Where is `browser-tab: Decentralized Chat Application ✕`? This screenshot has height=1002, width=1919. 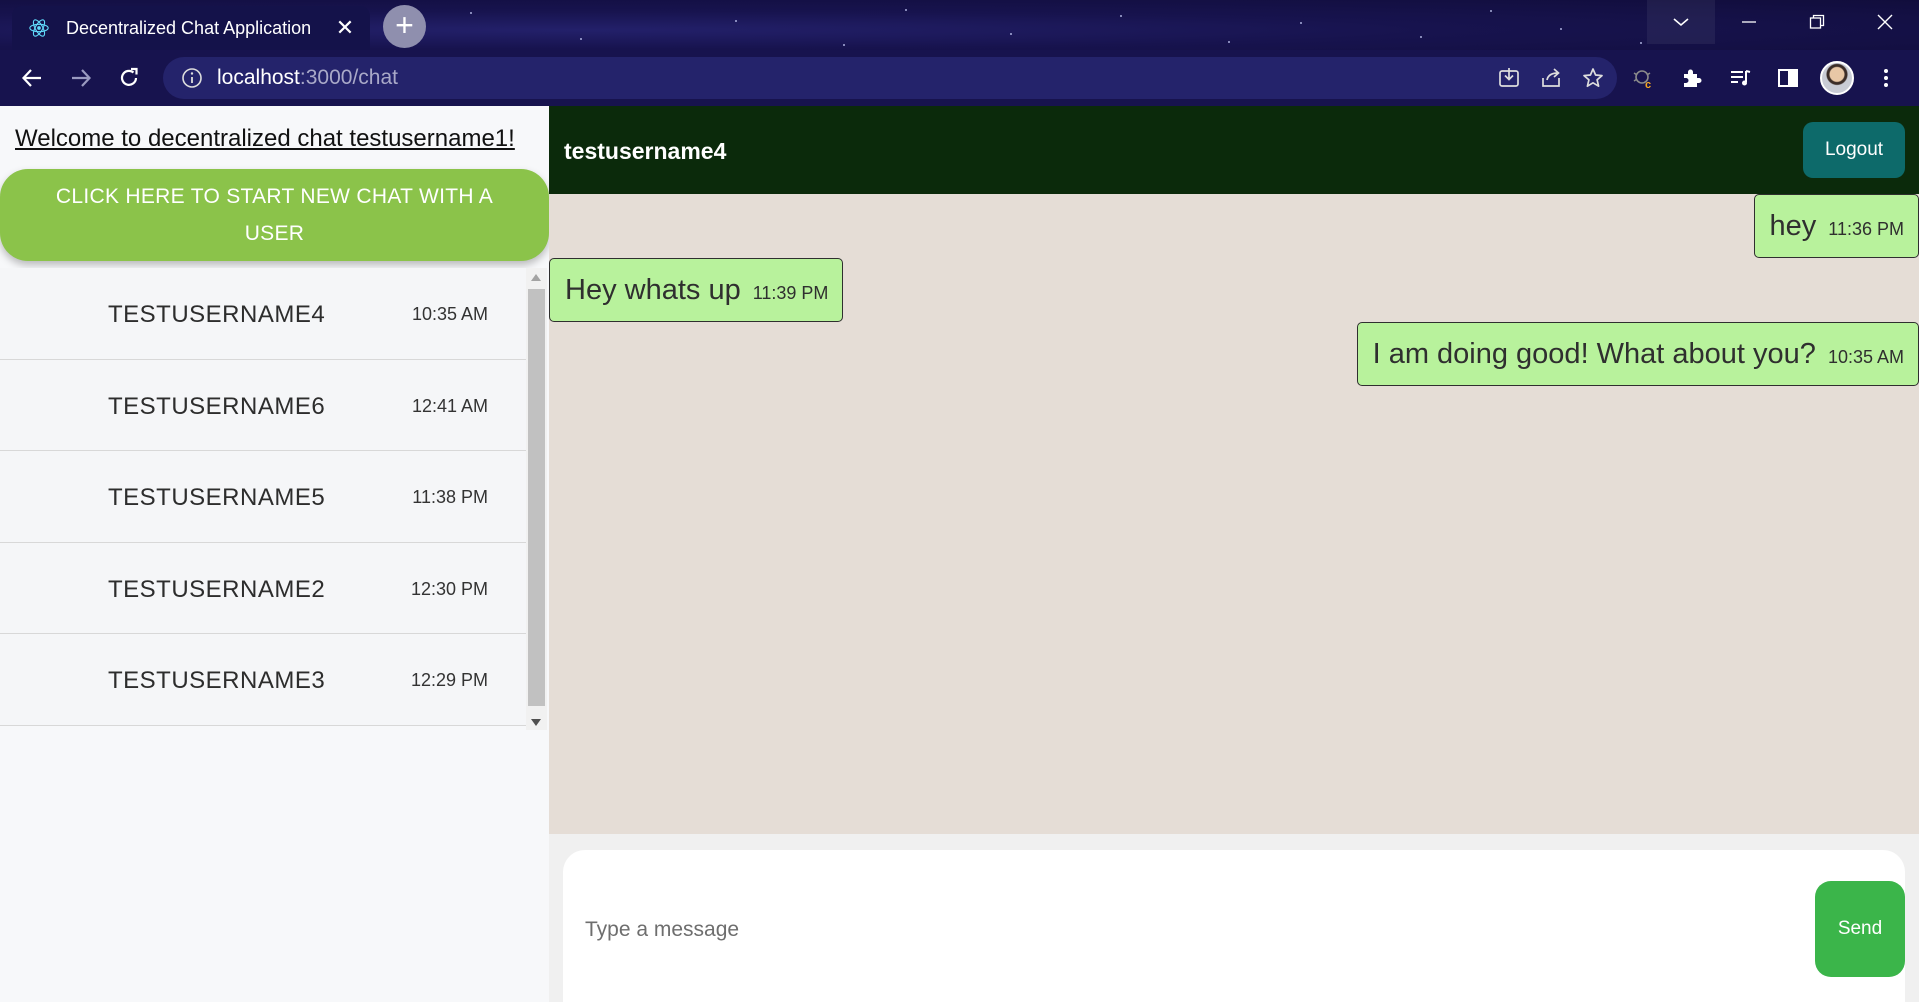
browser-tab: Decentralized Chat Application ✕ is located at coordinates (191, 28).